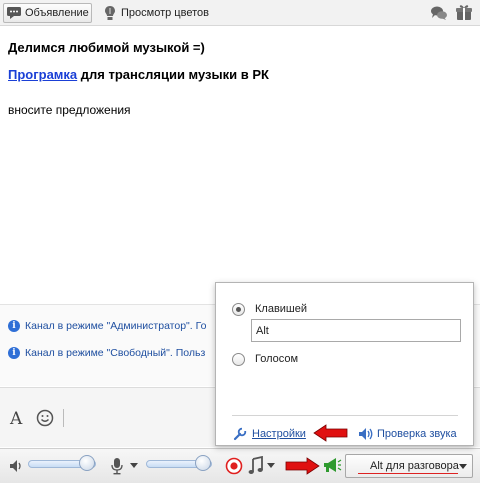 The height and width of the screenshot is (483, 480). Describe the element at coordinates (238, 309) in the screenshot. I see `radio-key` at that location.